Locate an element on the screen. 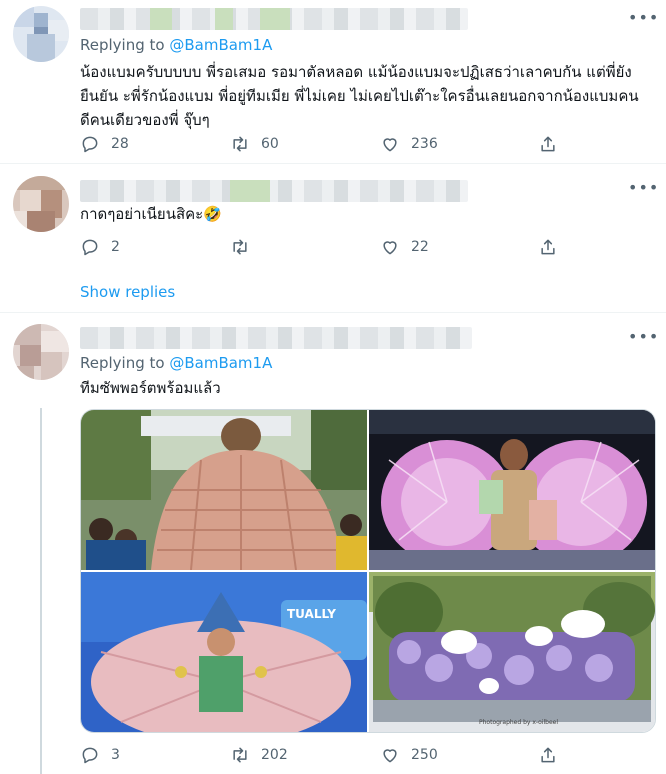 Image resolution: width=666 pixels, height=774 pixels. tweet-text: ทีมซัพพอร์ตพร้อมแล้ว is located at coordinates (150, 388).